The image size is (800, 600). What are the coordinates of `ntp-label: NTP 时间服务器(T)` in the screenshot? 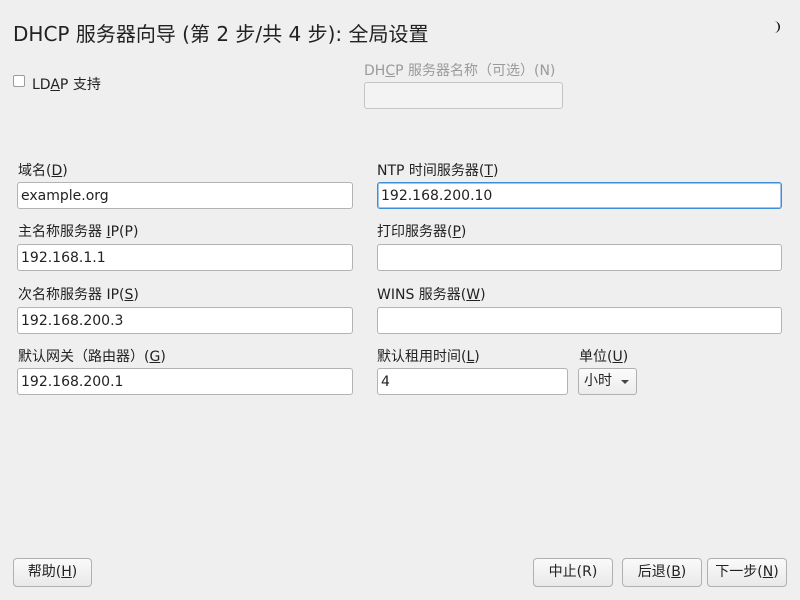 It's located at (438, 171).